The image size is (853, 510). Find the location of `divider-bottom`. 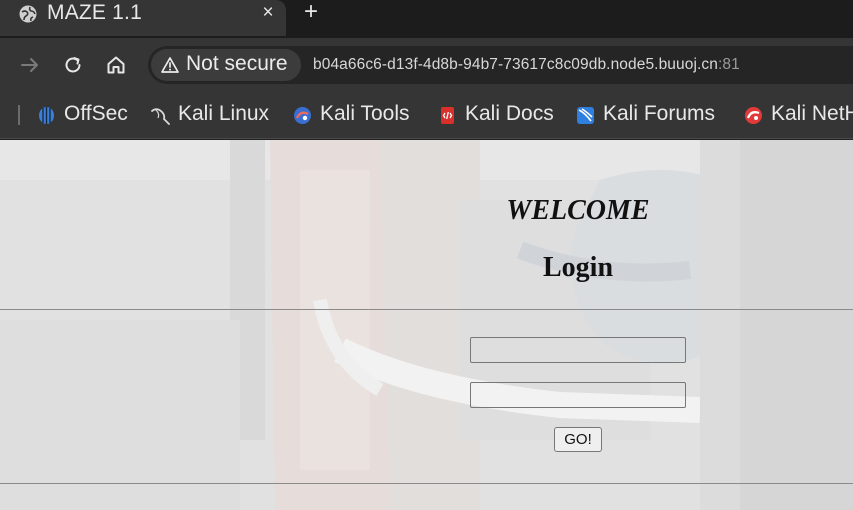

divider-bottom is located at coordinates (426, 483).